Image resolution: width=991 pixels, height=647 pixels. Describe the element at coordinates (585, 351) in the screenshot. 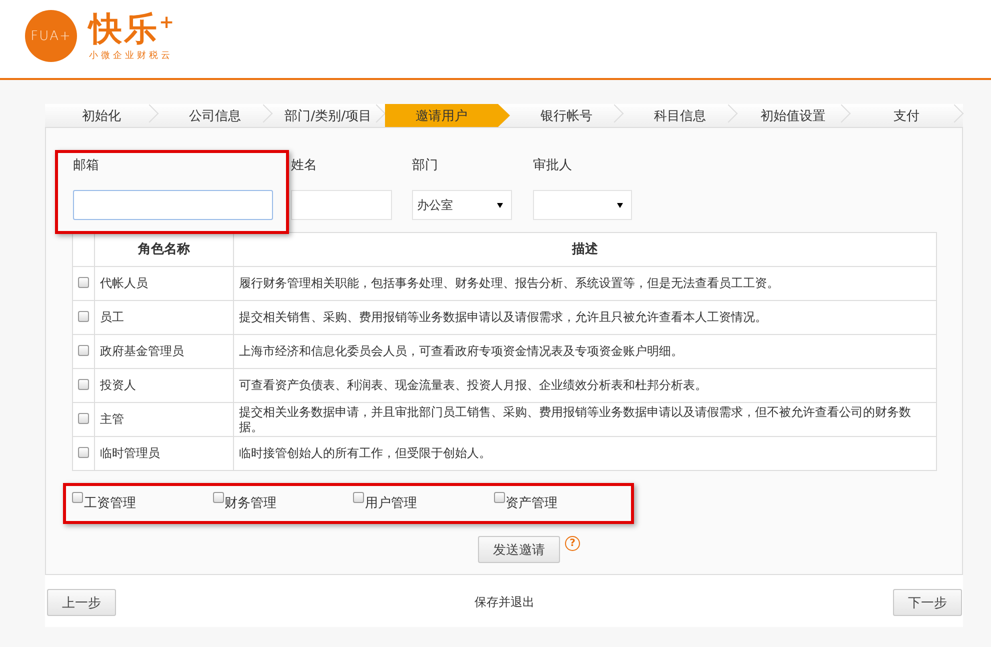

I see `table-cell: 上海市经济和信息化委员会人员，可查看政府专项资金情况表及专项资金账户明细。` at that location.